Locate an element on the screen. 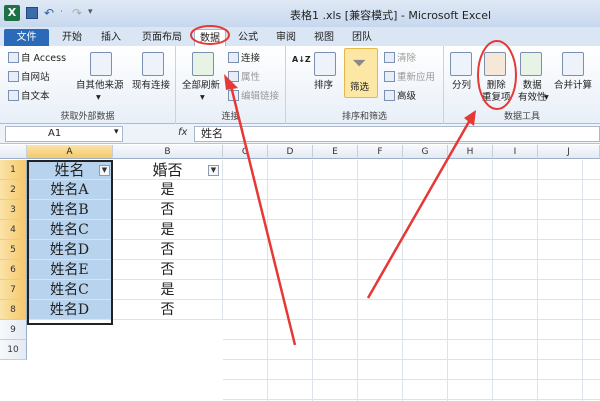  tab-page-layout: 页面布局 is located at coordinates (162, 37).